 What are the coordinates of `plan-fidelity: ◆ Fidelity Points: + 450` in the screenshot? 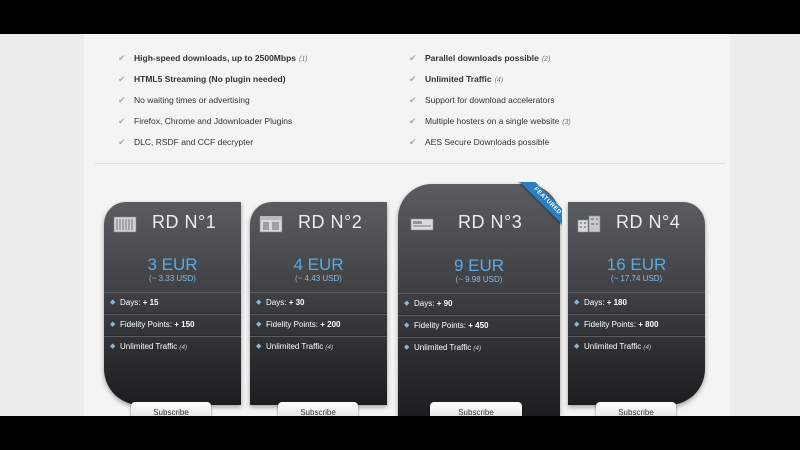 It's located at (479, 326).